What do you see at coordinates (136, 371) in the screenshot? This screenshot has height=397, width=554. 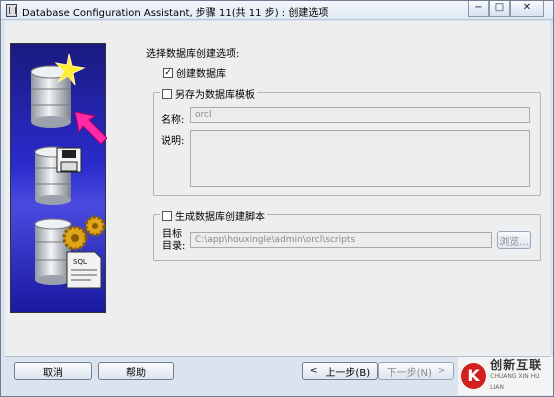 I see `help-button: 帮助` at bounding box center [136, 371].